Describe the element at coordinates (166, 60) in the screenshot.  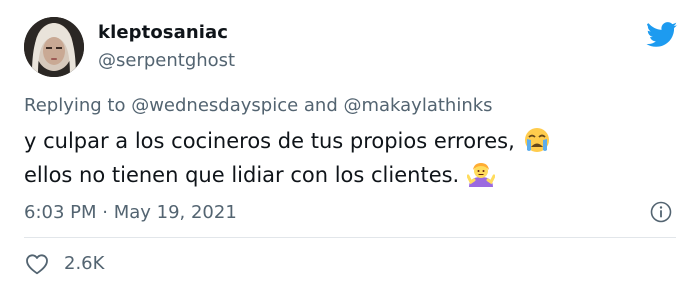
I see `user-handle: @serpentghost` at that location.